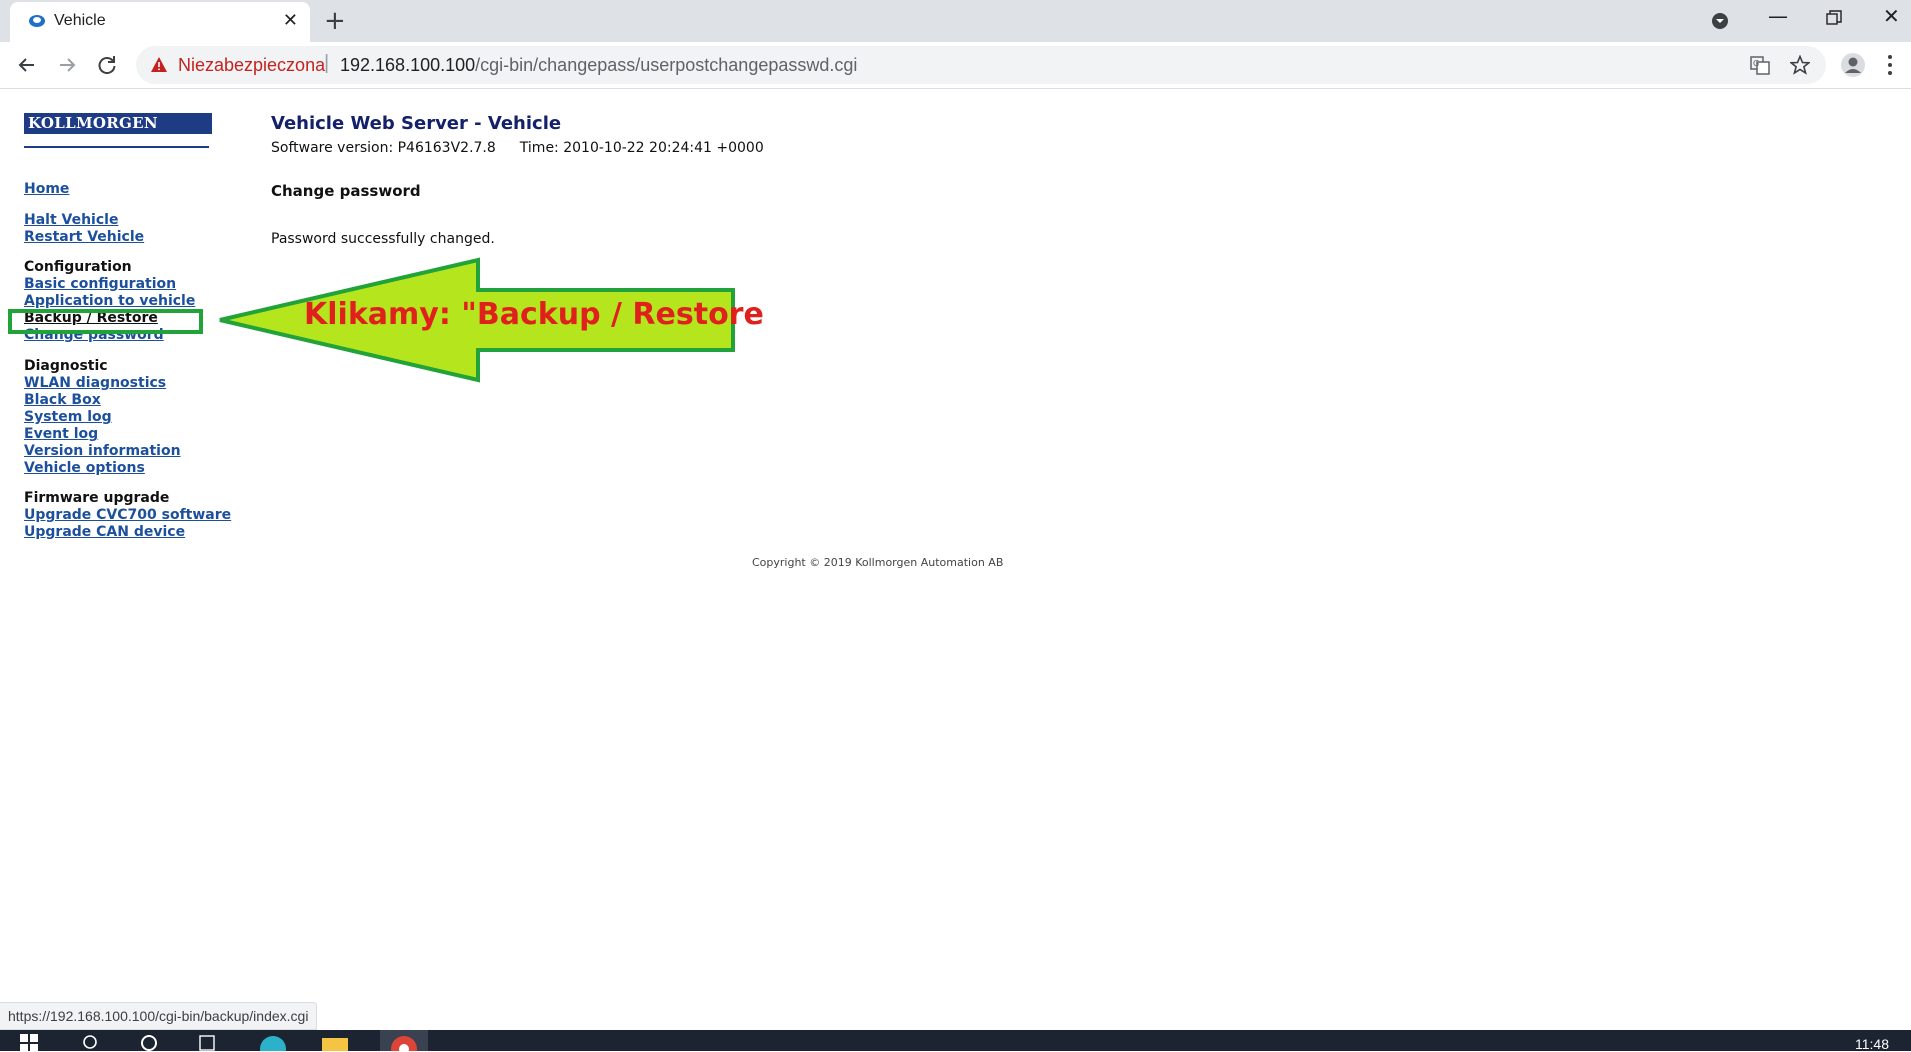 The image size is (1911, 1052). What do you see at coordinates (1891, 16) in the screenshot?
I see `close-window-icon: ✕` at bounding box center [1891, 16].